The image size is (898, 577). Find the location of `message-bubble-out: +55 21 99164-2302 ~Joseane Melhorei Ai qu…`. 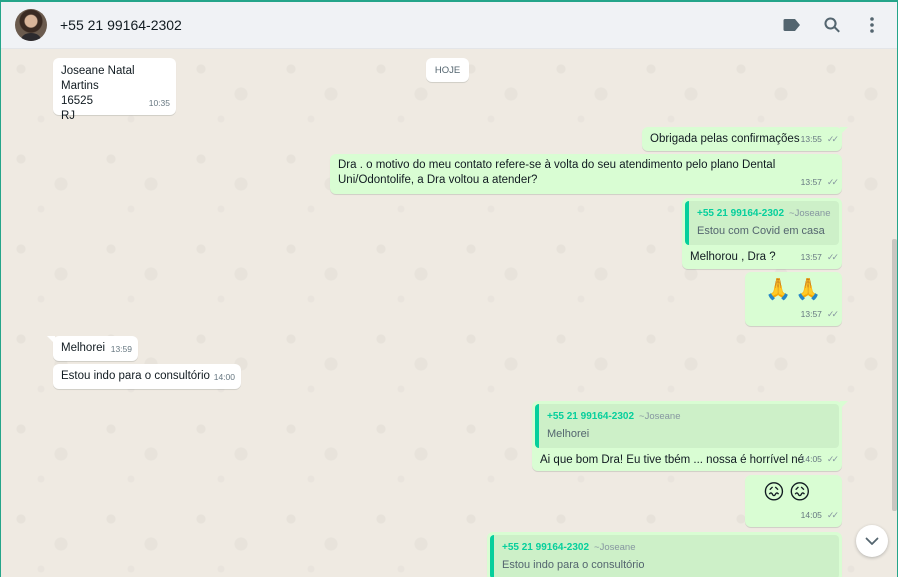

message-bubble-out: +55 21 99164-2302 ~Joseane Melhorei Ai qu… is located at coordinates (690, 436).